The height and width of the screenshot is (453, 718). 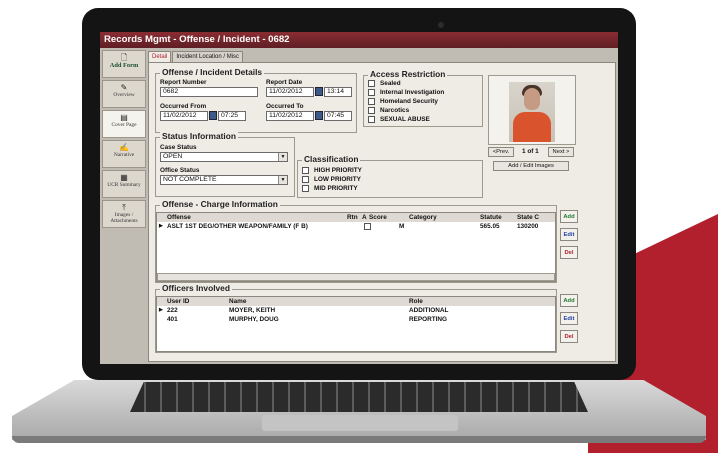 I want to click on officer-user-id: 401, so click(x=172, y=319).